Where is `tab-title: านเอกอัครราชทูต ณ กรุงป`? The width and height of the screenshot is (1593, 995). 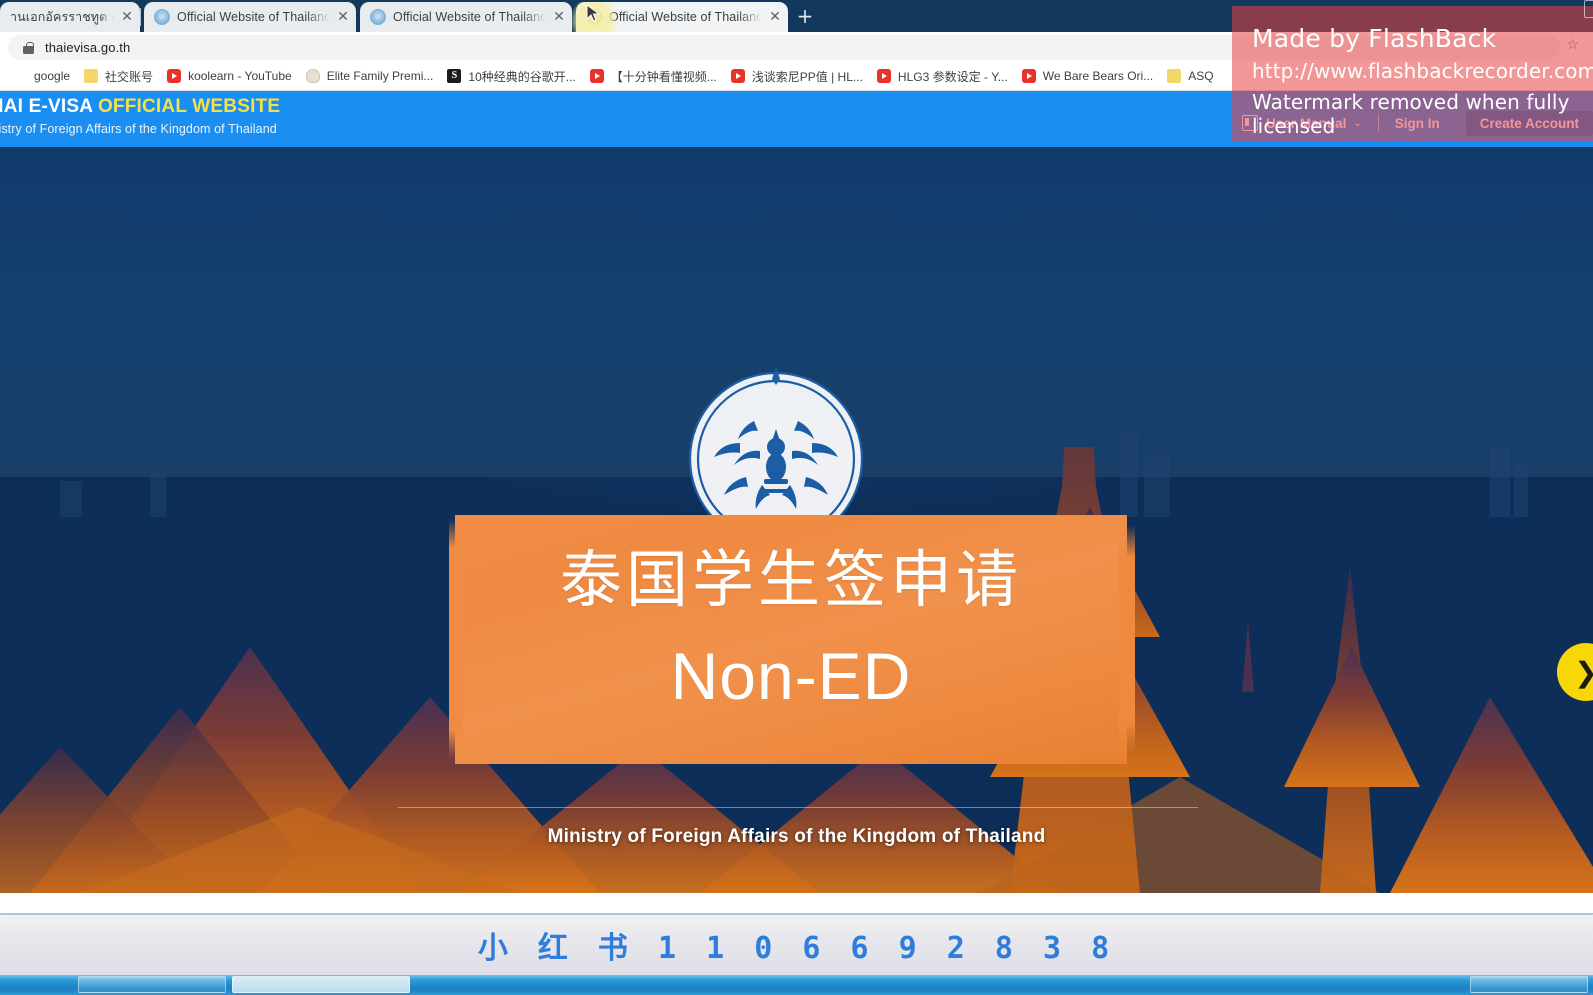
tab-title: านเอกอัครราชทูต ณ กรุงป is located at coordinates (62, 17).